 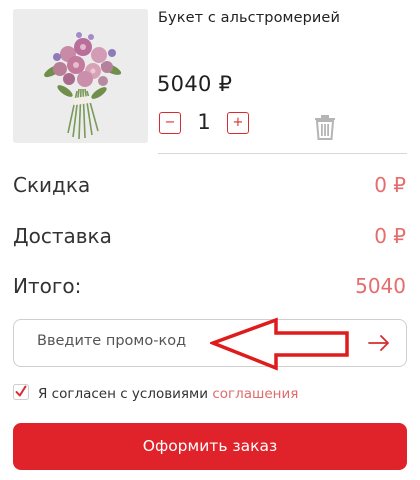 I want to click on divider, so click(x=282, y=153).